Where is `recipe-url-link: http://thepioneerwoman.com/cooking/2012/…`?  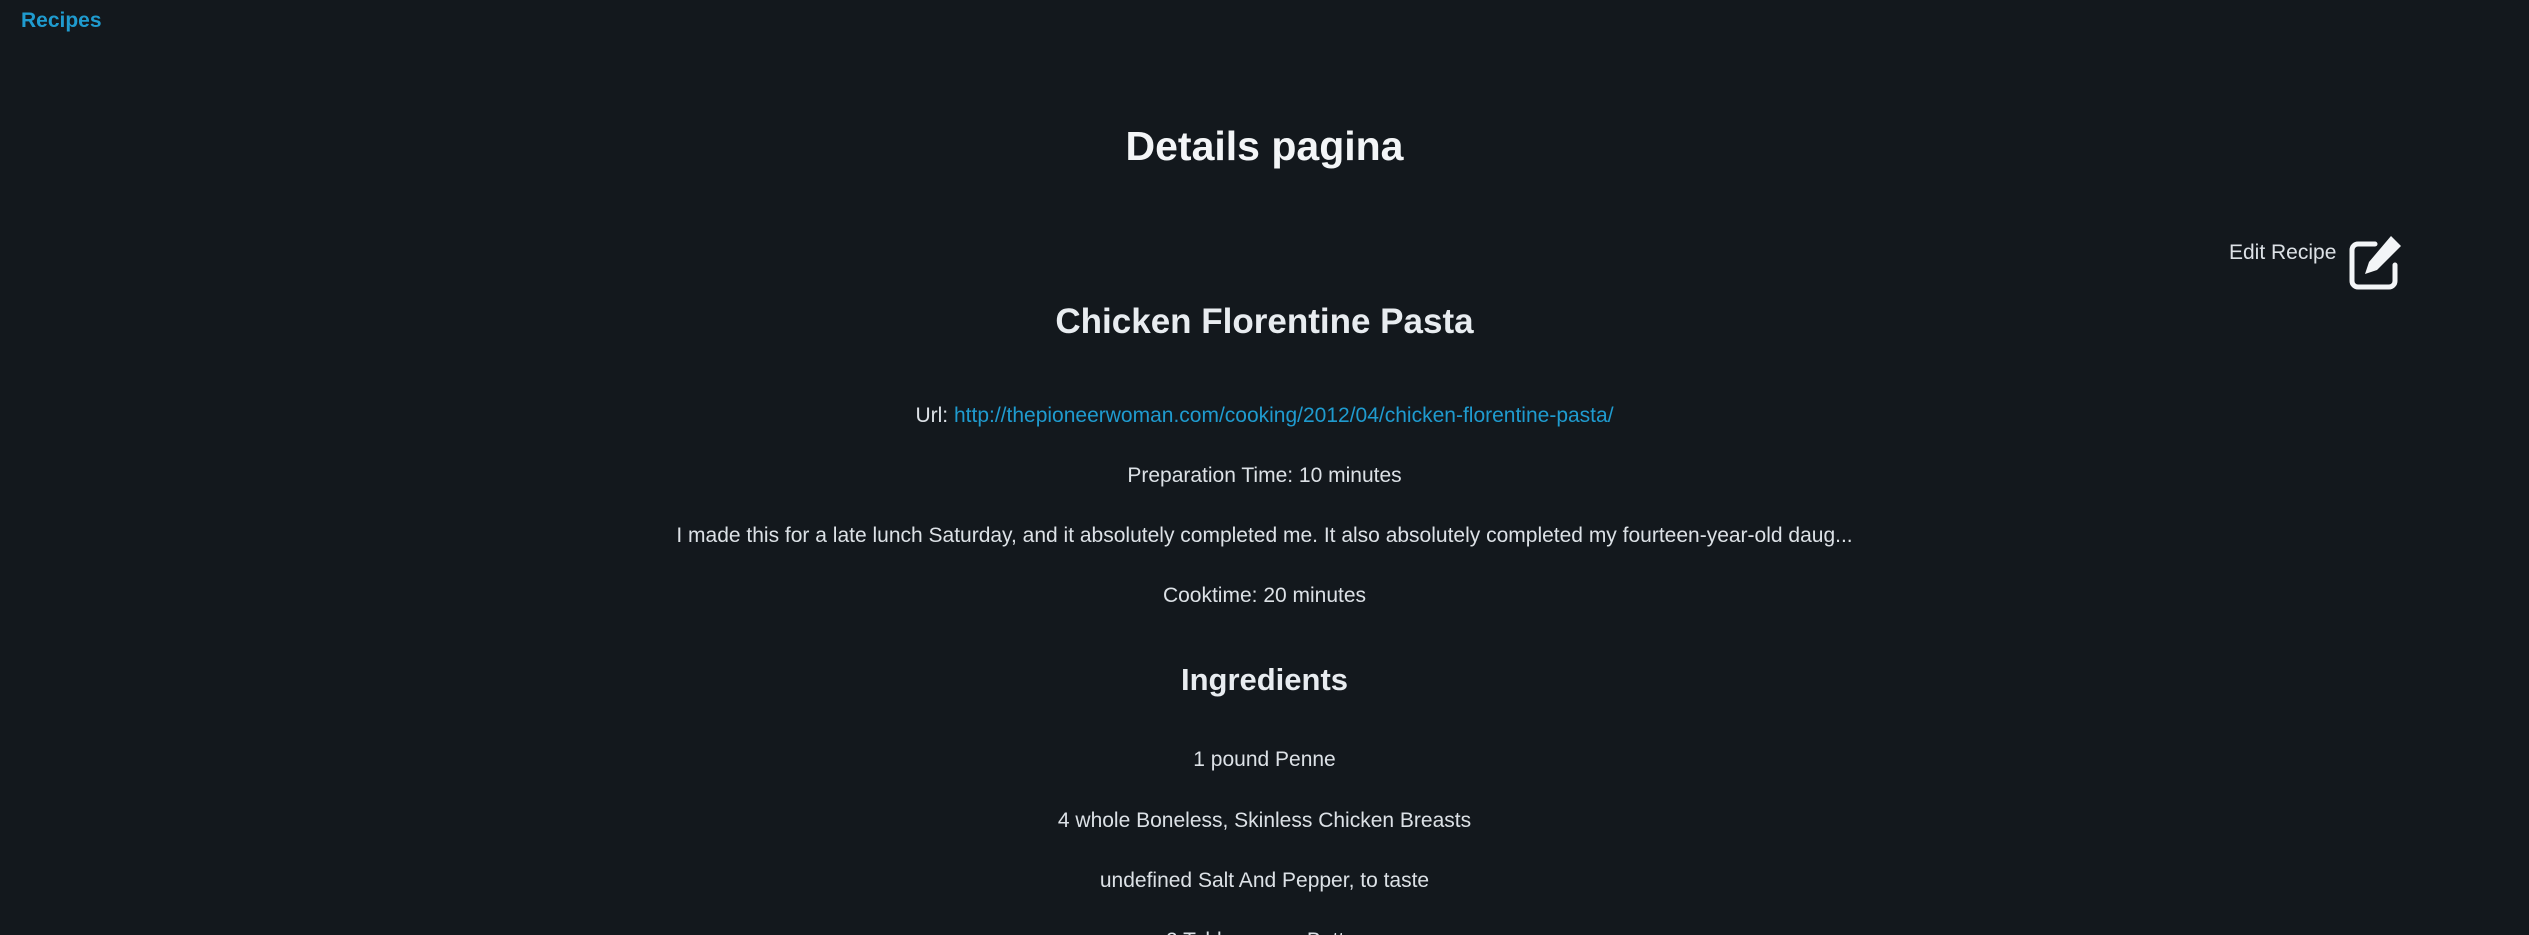 recipe-url-link: http://thepioneerwoman.com/cooking/2012/… is located at coordinates (1284, 415).